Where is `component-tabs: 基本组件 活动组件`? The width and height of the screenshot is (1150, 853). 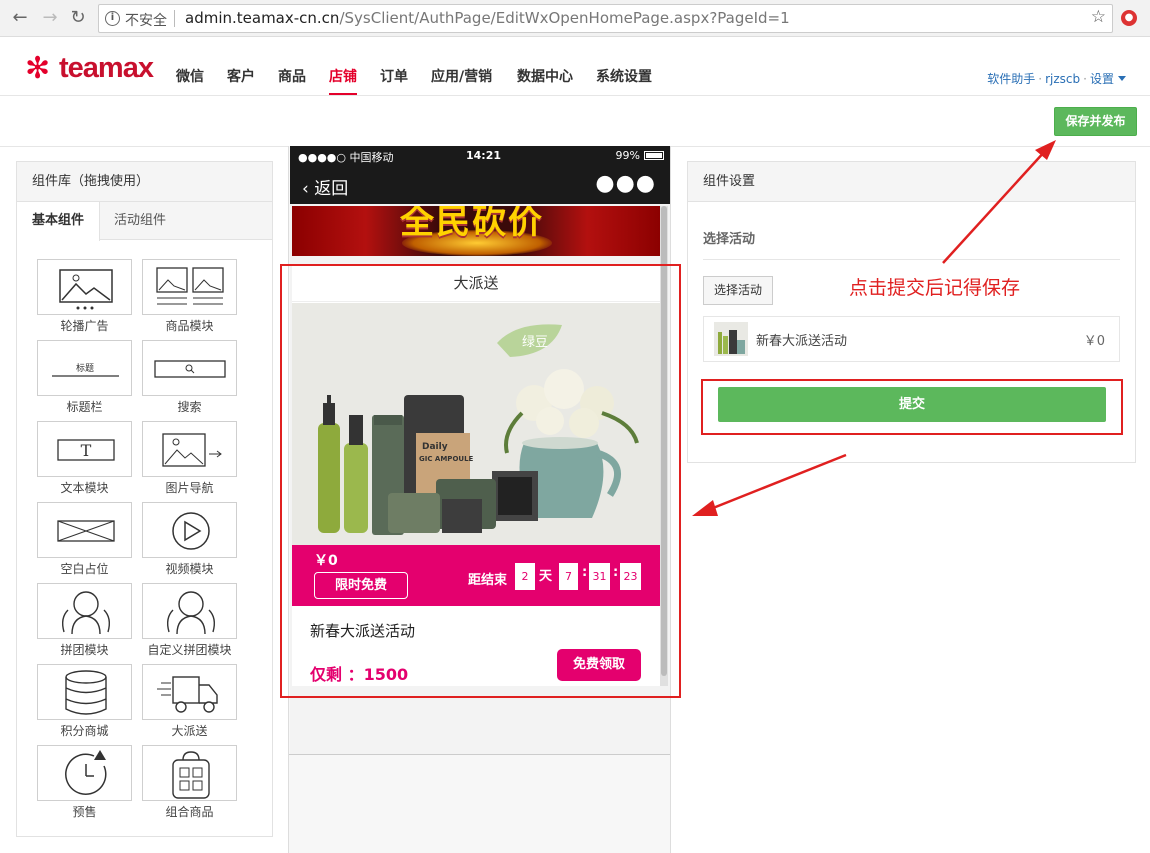 component-tabs: 基本组件 活动组件 is located at coordinates (144, 221).